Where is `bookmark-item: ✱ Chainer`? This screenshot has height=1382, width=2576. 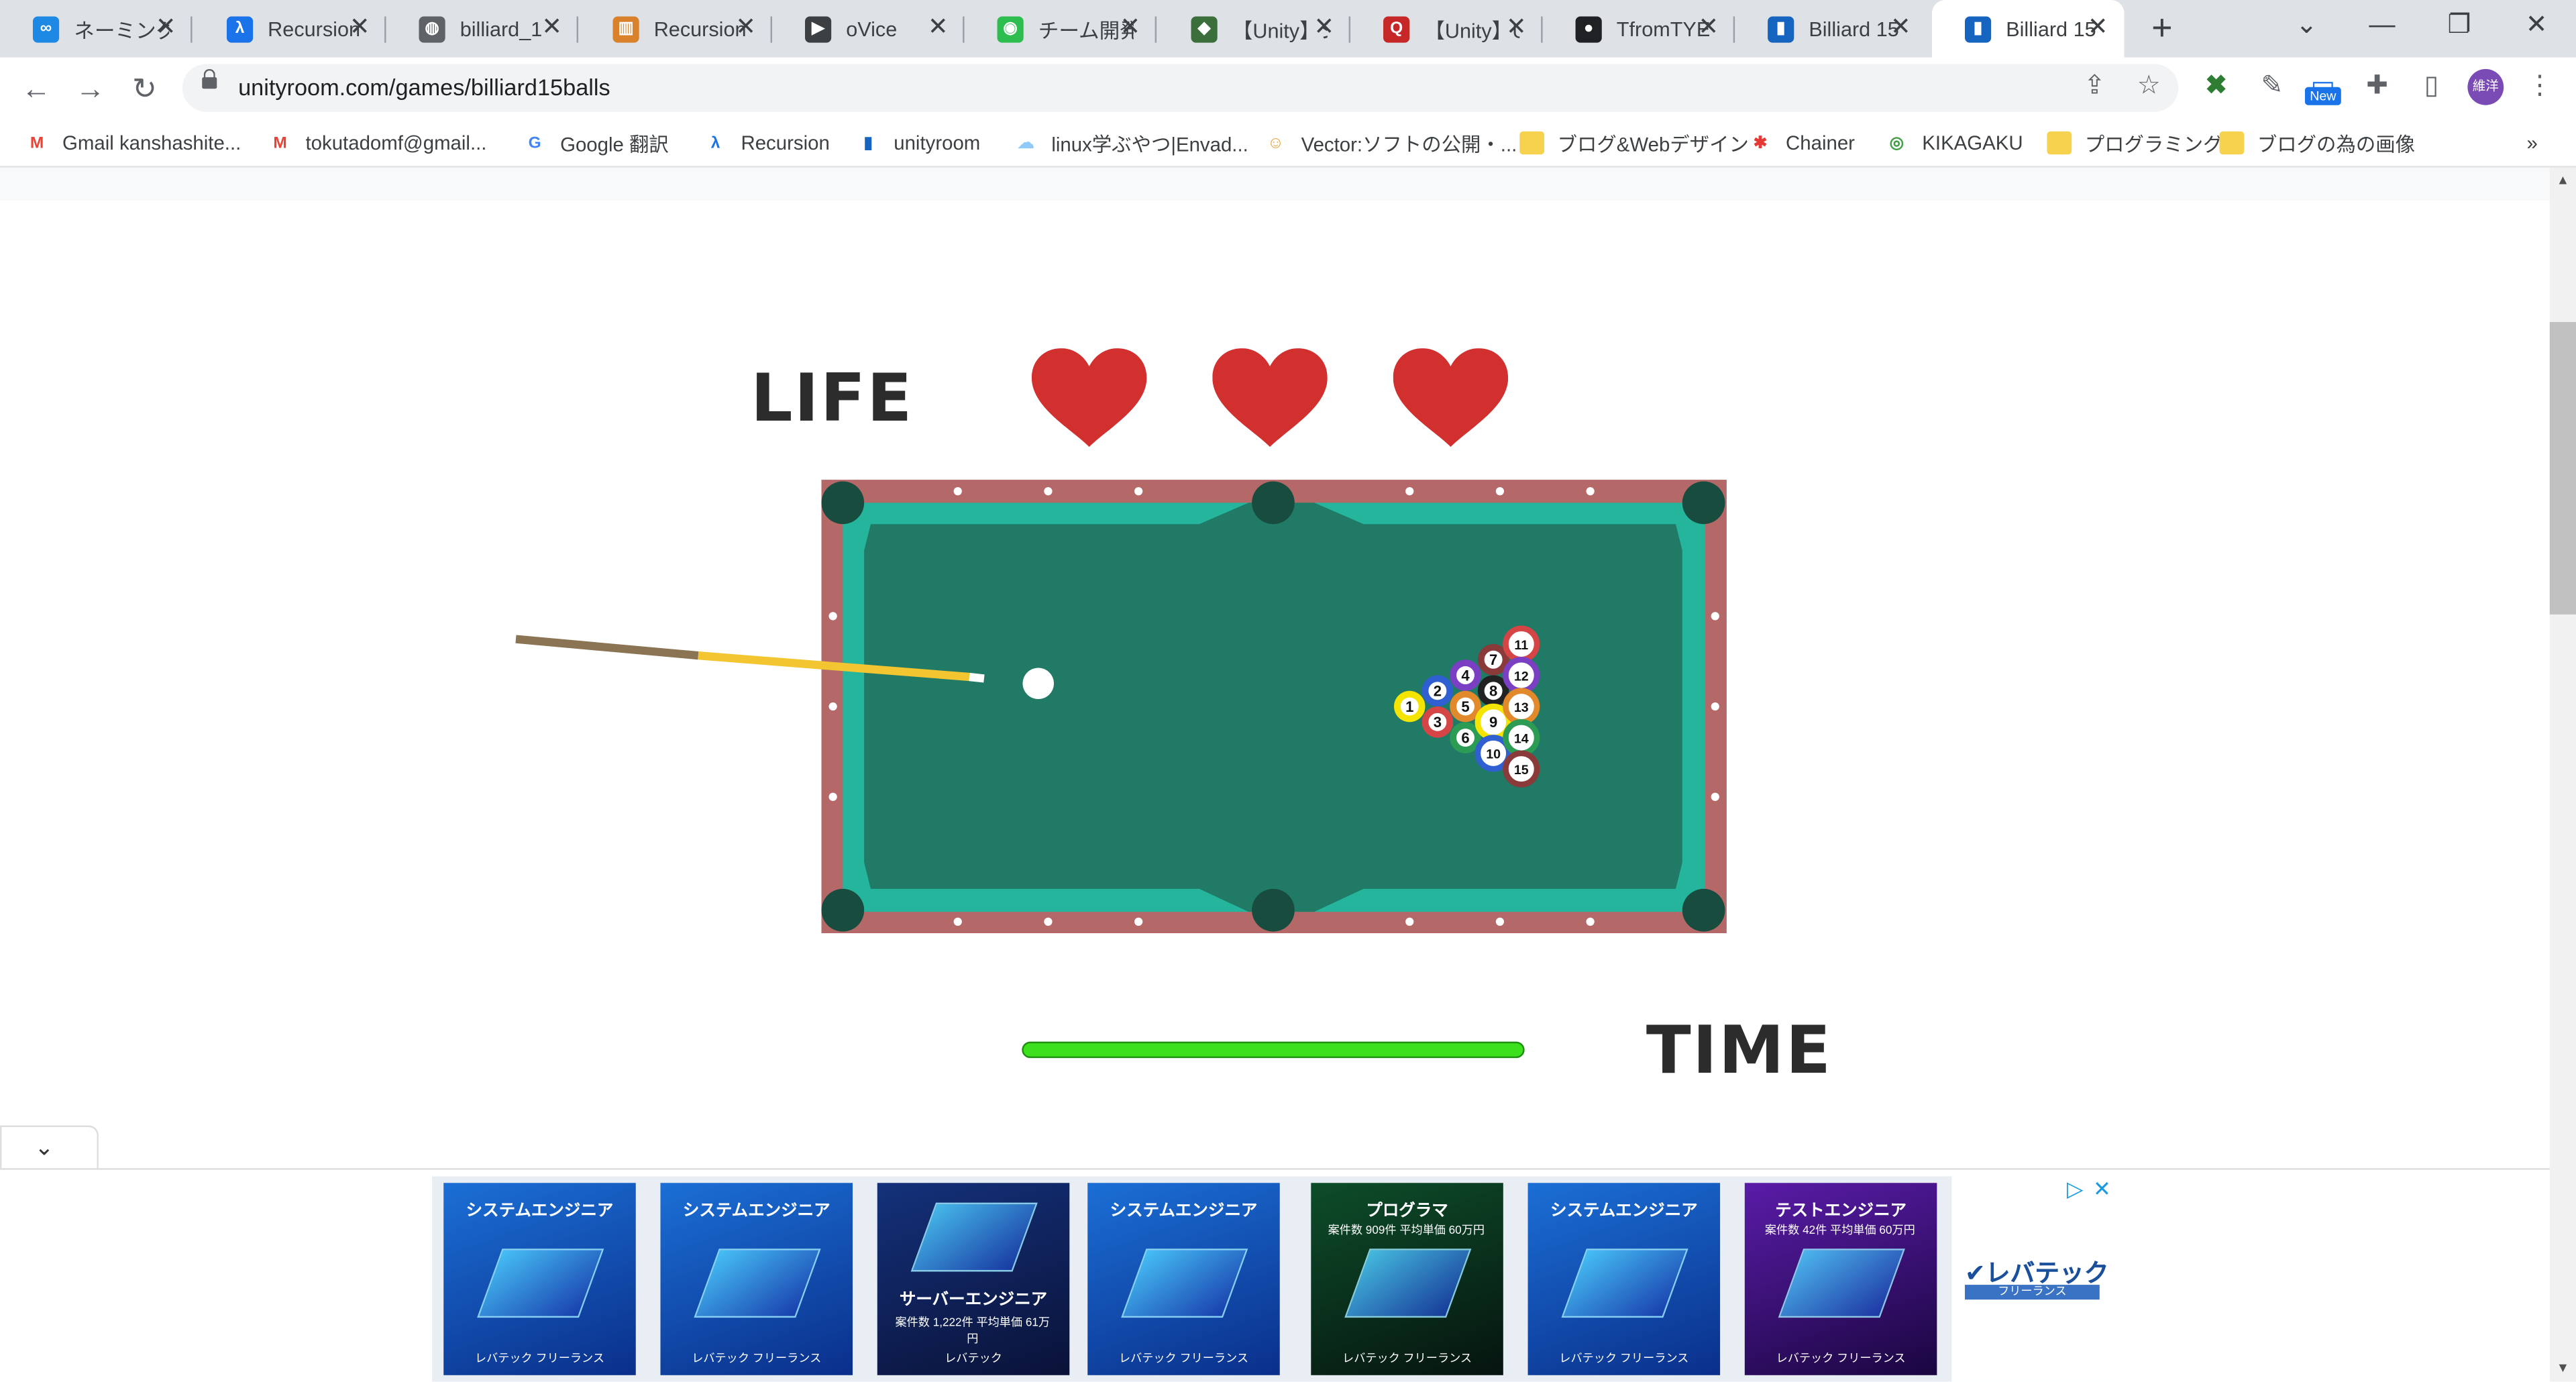 bookmark-item: ✱ Chainer is located at coordinates (1801, 143).